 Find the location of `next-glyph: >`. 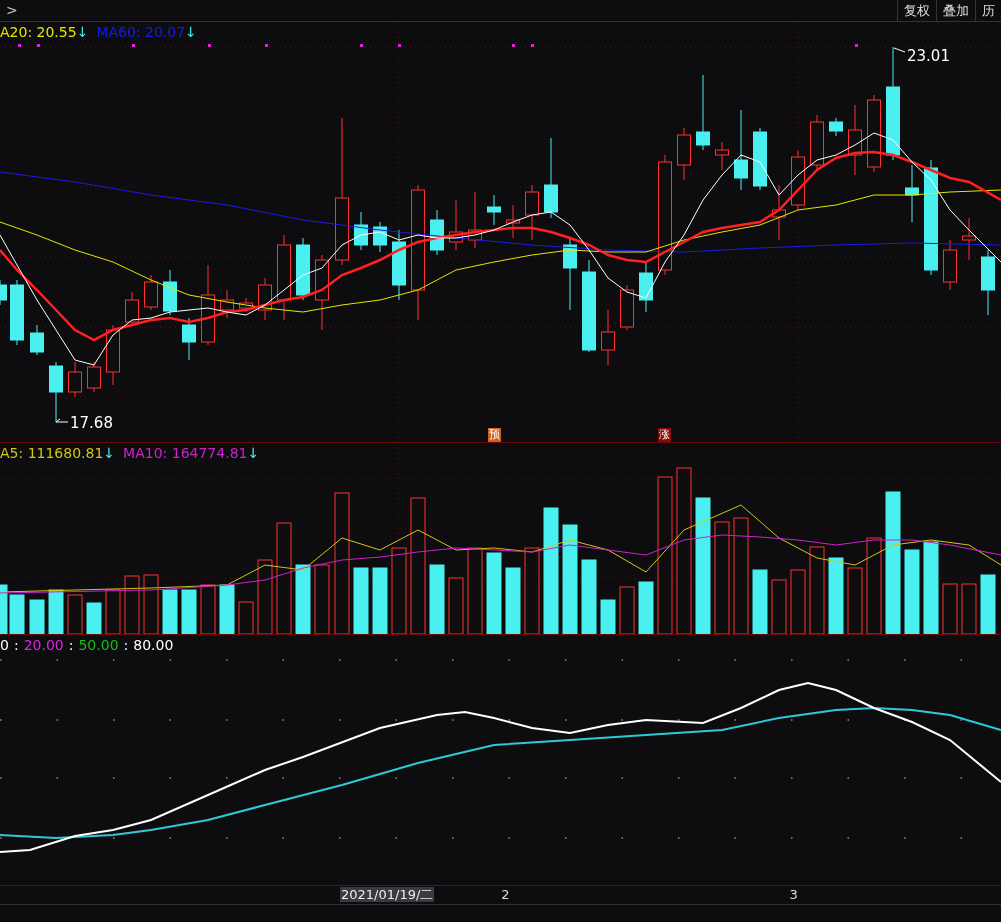

next-glyph: > is located at coordinates (9, 10).